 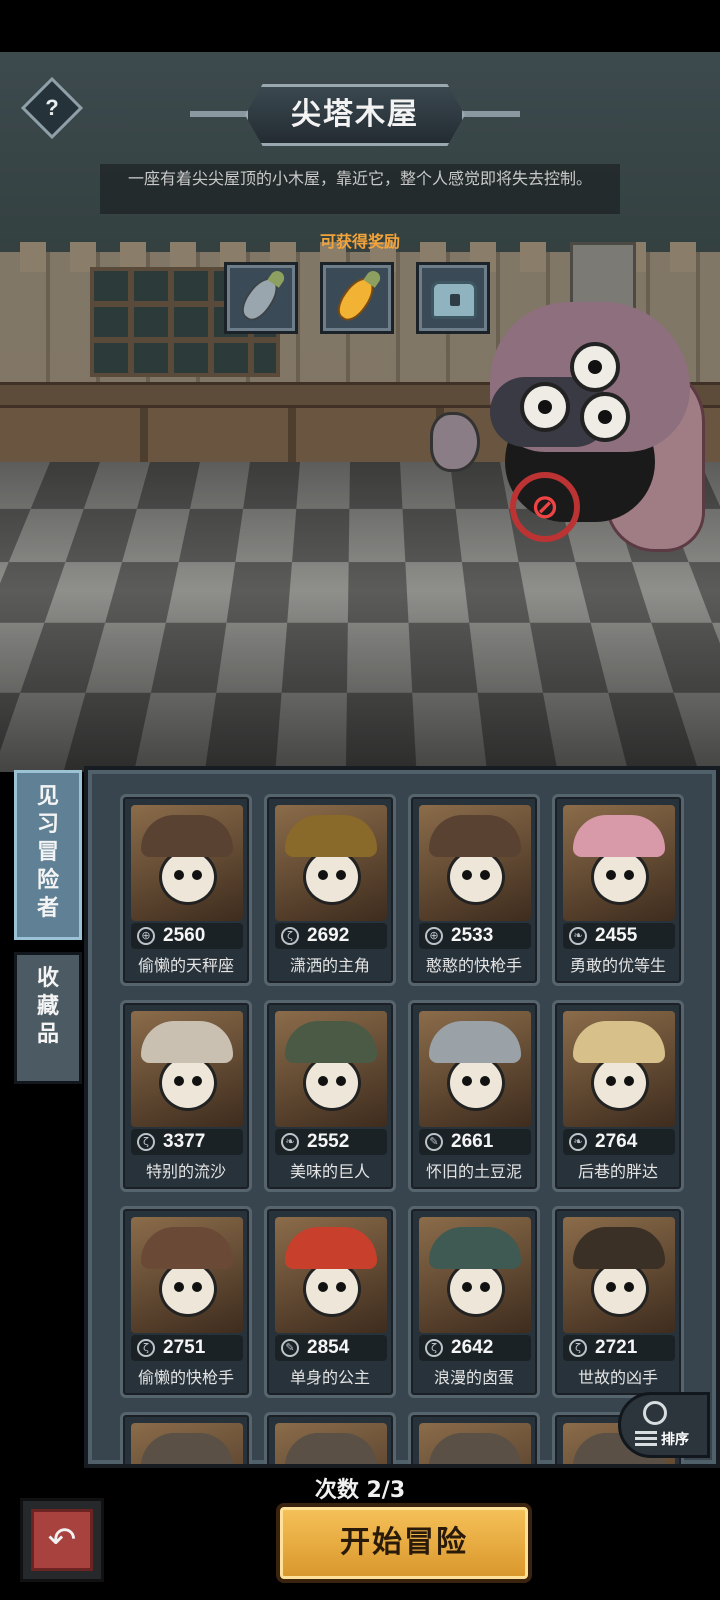 What do you see at coordinates (47, 852) in the screenshot?
I see `tab-label: 见习冒险者` at bounding box center [47, 852].